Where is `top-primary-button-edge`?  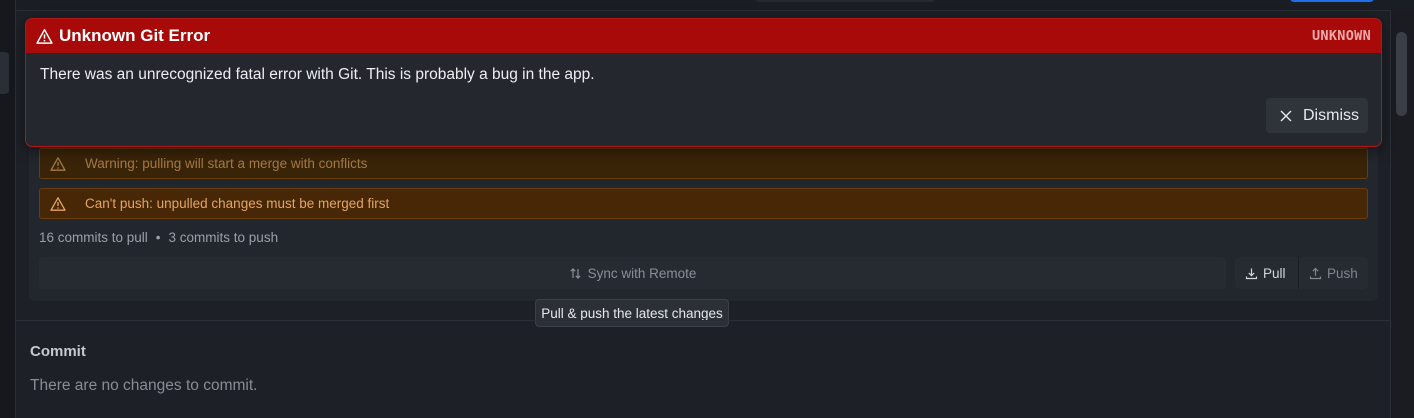
top-primary-button-edge is located at coordinates (1332, 1).